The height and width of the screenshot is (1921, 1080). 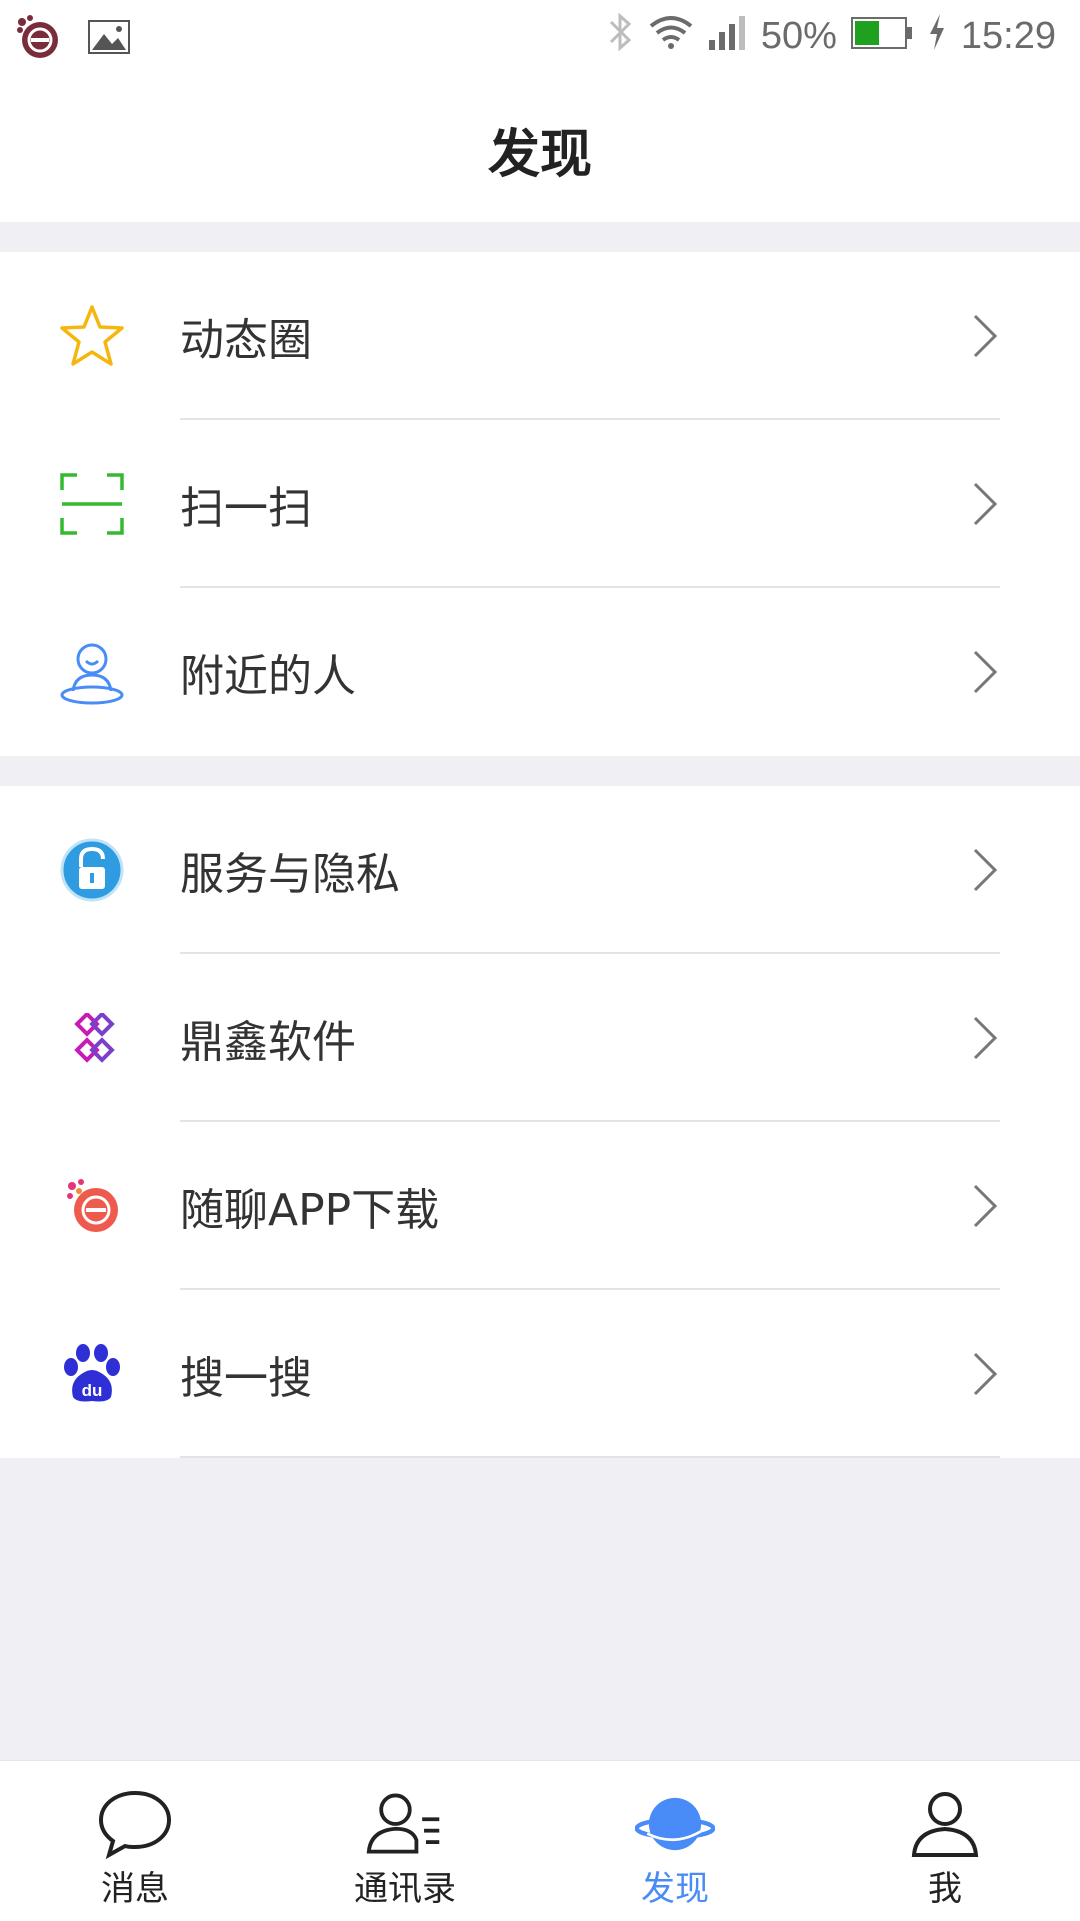 What do you see at coordinates (246, 340) in the screenshot?
I see `menu-item-label: 动态圈` at bounding box center [246, 340].